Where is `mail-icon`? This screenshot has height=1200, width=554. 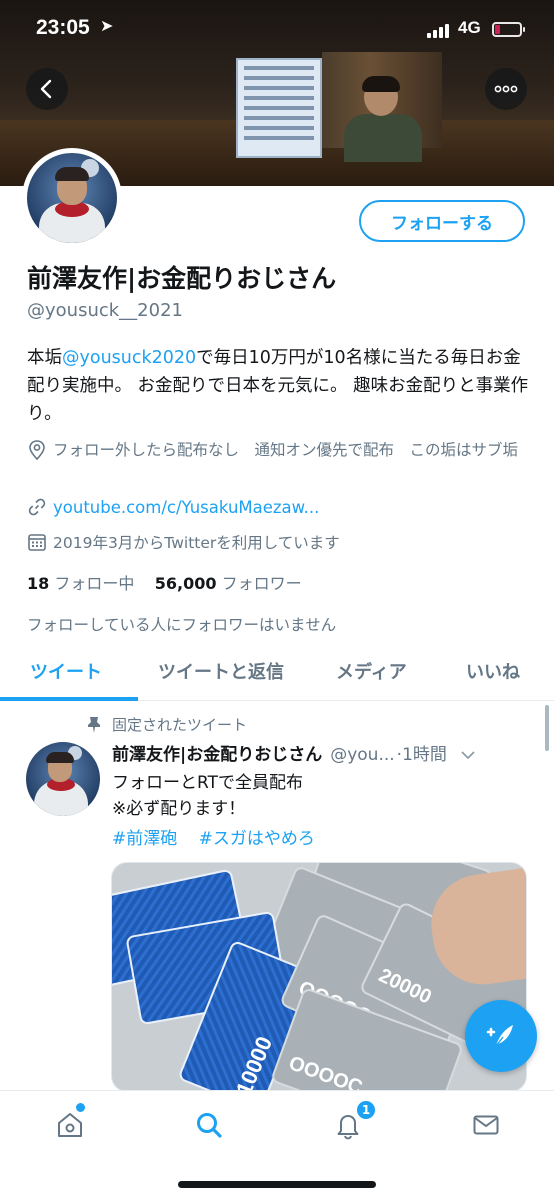 mail-icon is located at coordinates (486, 1125).